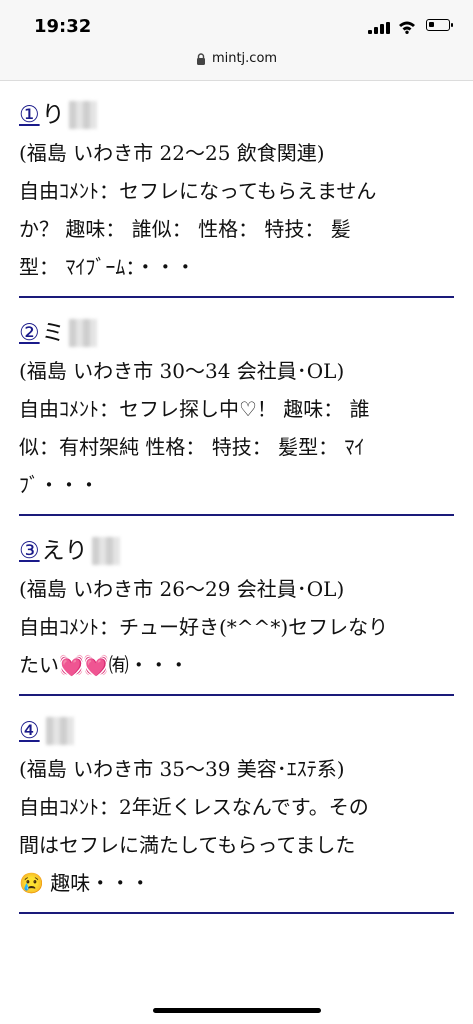 This screenshot has height=1024, width=473. I want to click on url-text: mintj.com, so click(244, 58).